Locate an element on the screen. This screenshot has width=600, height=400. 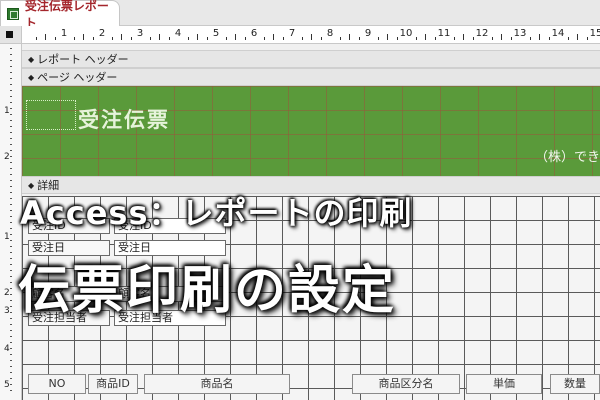
headline-subtitle: Access：レポートの印刷 is located at coordinates (216, 213).